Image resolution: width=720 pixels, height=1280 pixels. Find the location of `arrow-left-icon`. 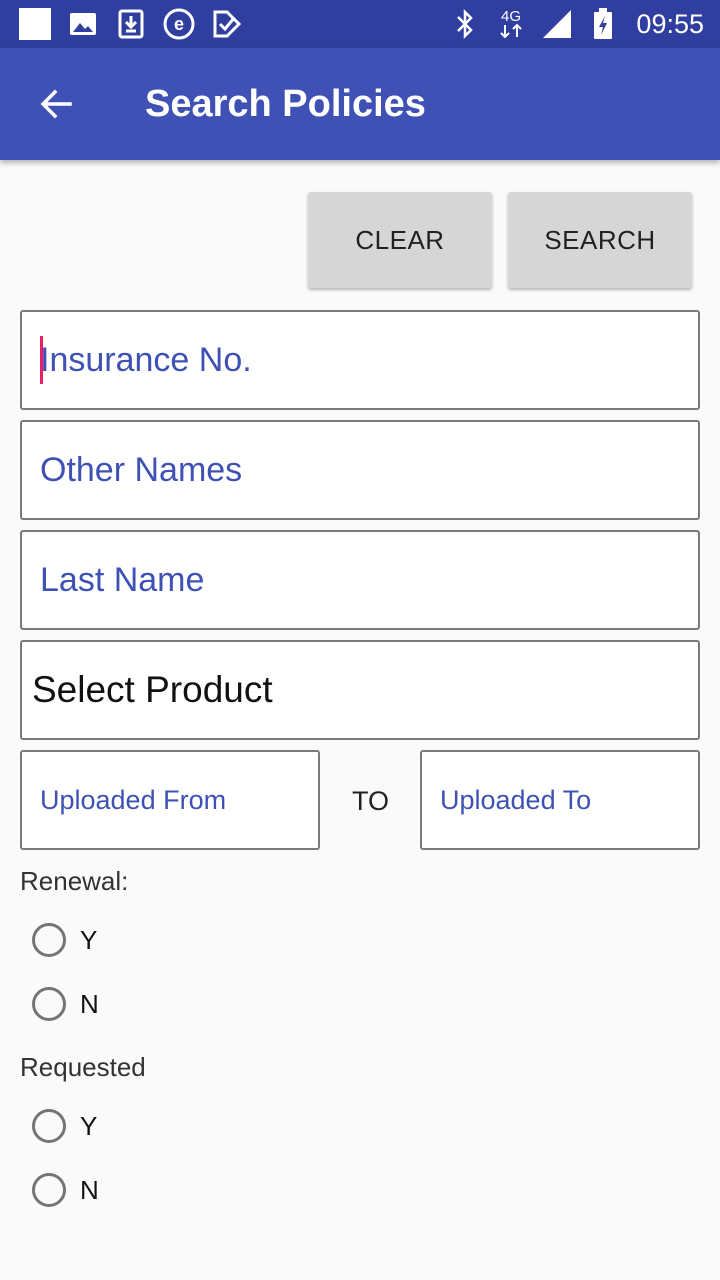

arrow-left-icon is located at coordinates (56, 104).